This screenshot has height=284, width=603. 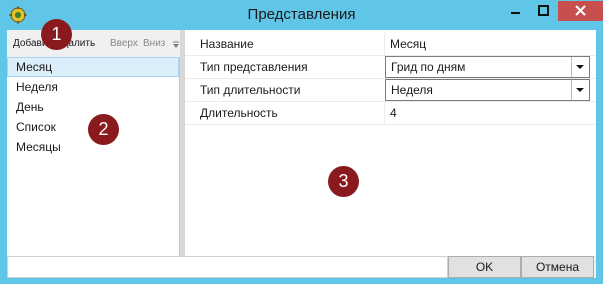 I want to click on maximize-button, so click(x=543, y=11).